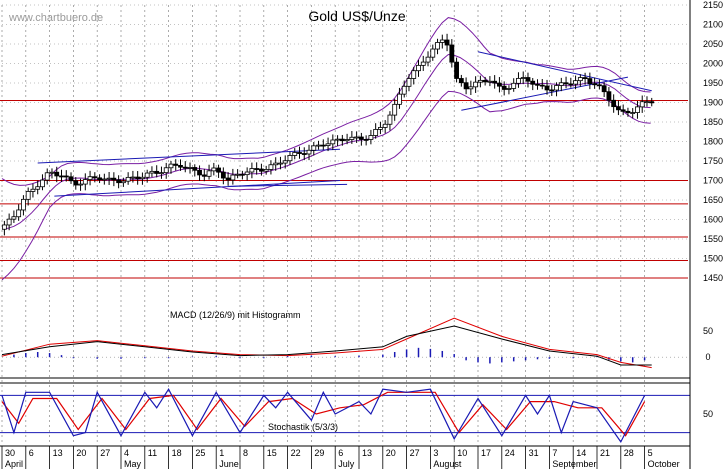 The height and width of the screenshot is (469, 723). I want to click on day-tick-label: 4, so click(126, 453).